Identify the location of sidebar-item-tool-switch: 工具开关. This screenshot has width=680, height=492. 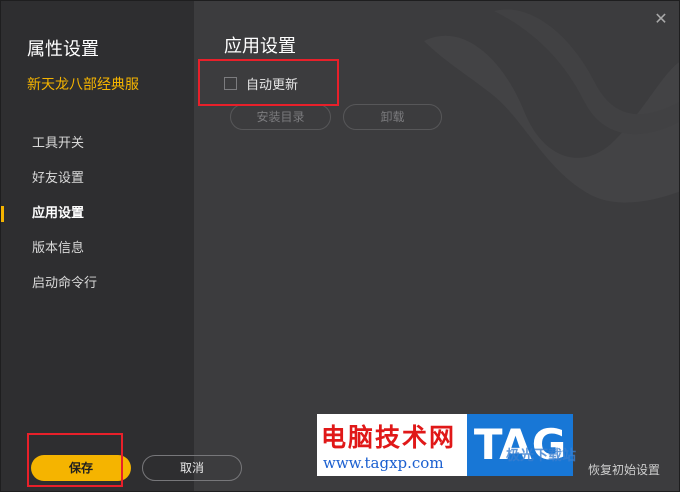
(97, 146).